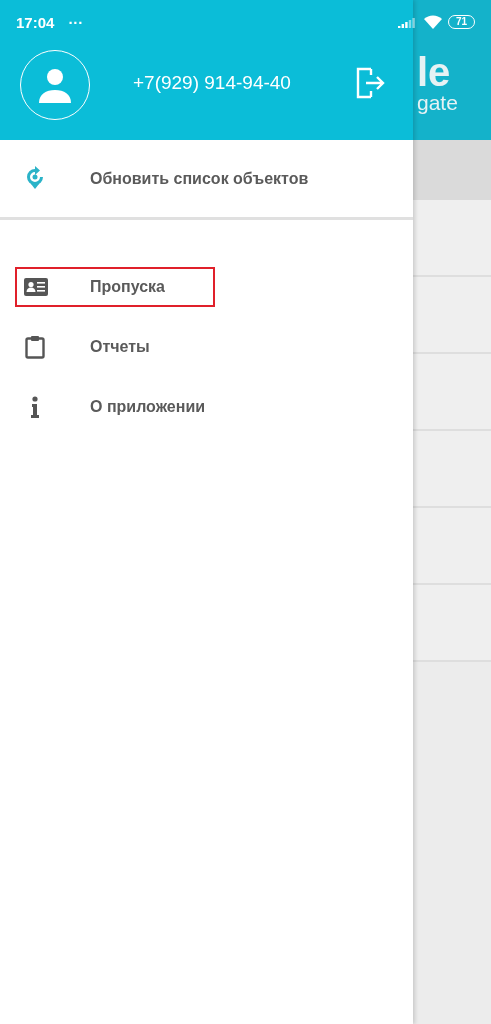 The image size is (491, 1024). What do you see at coordinates (212, 82) in the screenshot?
I see `phone-number: +7(929) 914-94-40` at bounding box center [212, 82].